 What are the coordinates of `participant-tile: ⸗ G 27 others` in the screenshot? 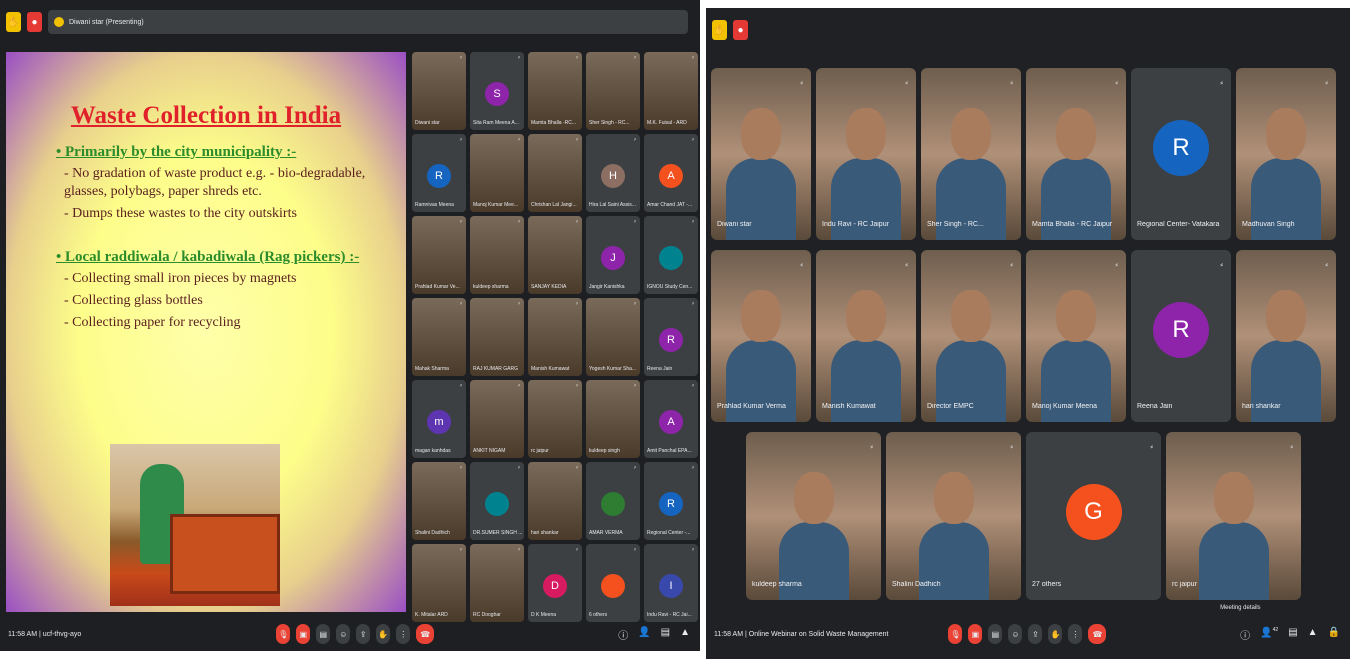 It's located at (1093, 516).